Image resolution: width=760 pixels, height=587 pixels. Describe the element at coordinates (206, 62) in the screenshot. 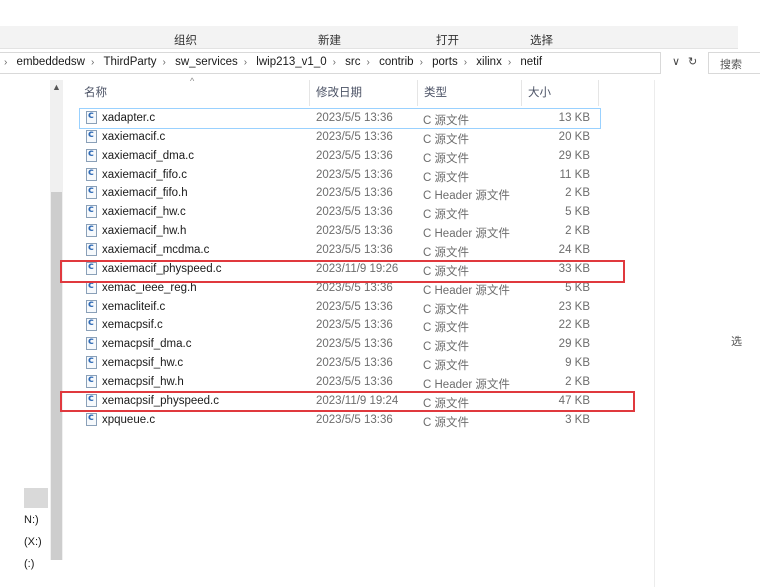

I see `breadcrumb-sw-services: sw_services` at that location.